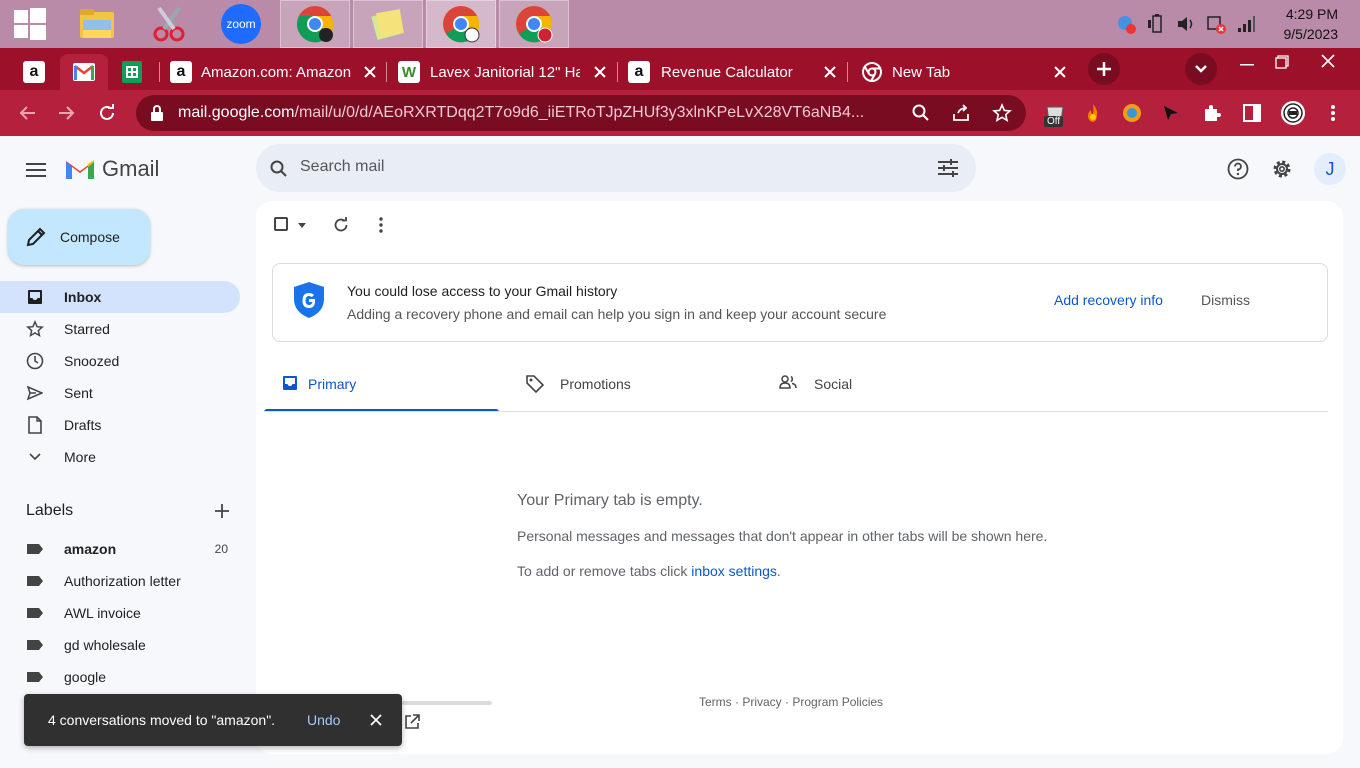 This screenshot has width=1360, height=768. Describe the element at coordinates (732, 72) in the screenshot. I see `tab-revenue-calculator: a Revenue Calculator` at that location.